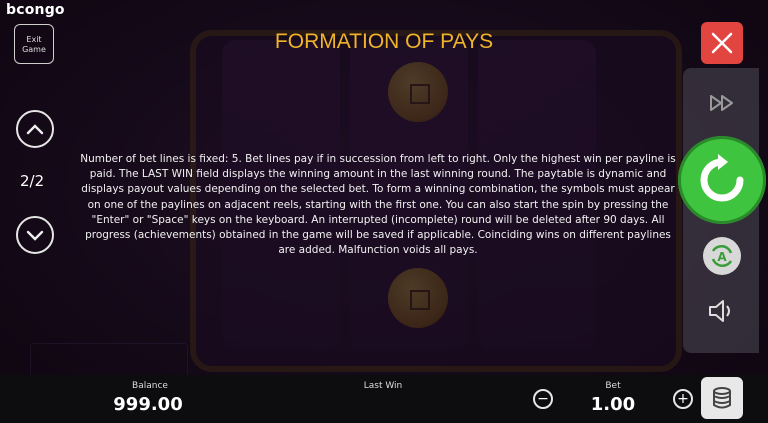 Image resolution: width=768 pixels, height=423 pixels. I want to click on chevron-up-icon, so click(35, 129).